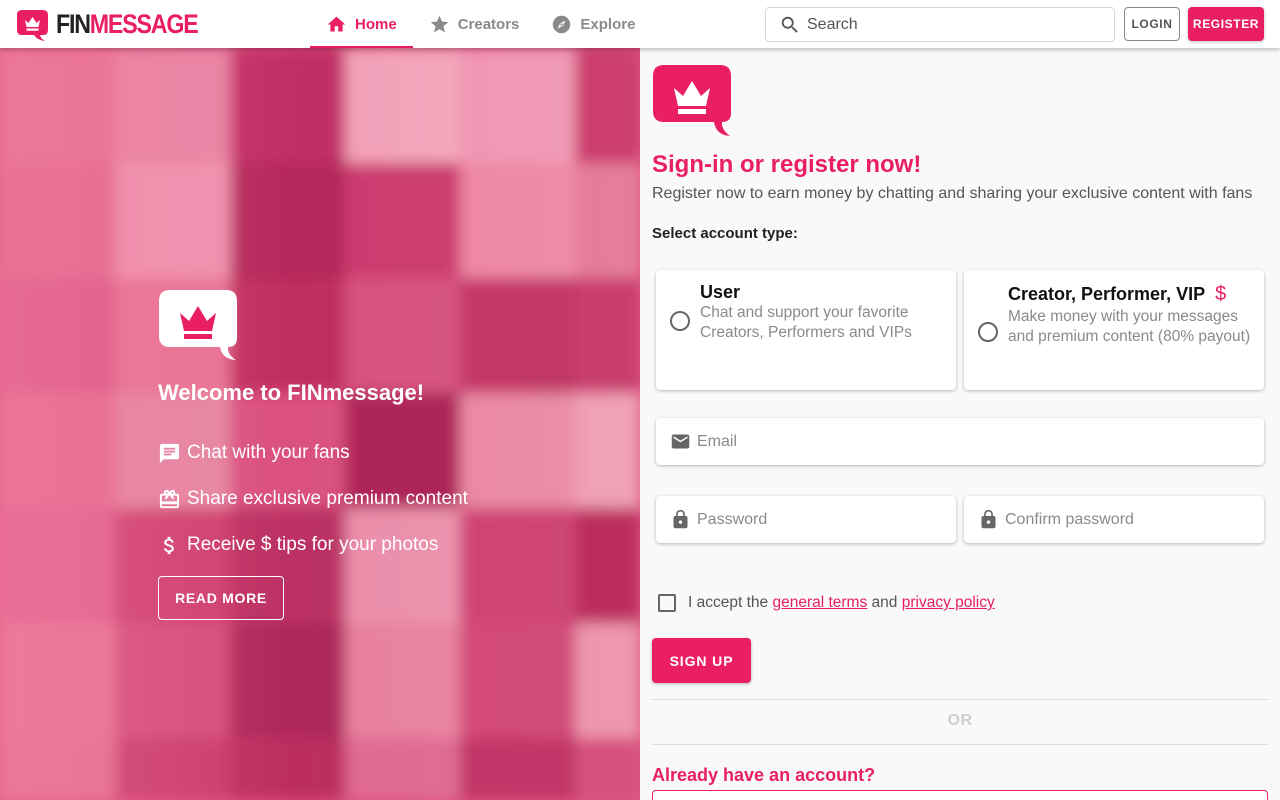  What do you see at coordinates (608, 24) in the screenshot?
I see `tab-explore-label: Explore` at bounding box center [608, 24].